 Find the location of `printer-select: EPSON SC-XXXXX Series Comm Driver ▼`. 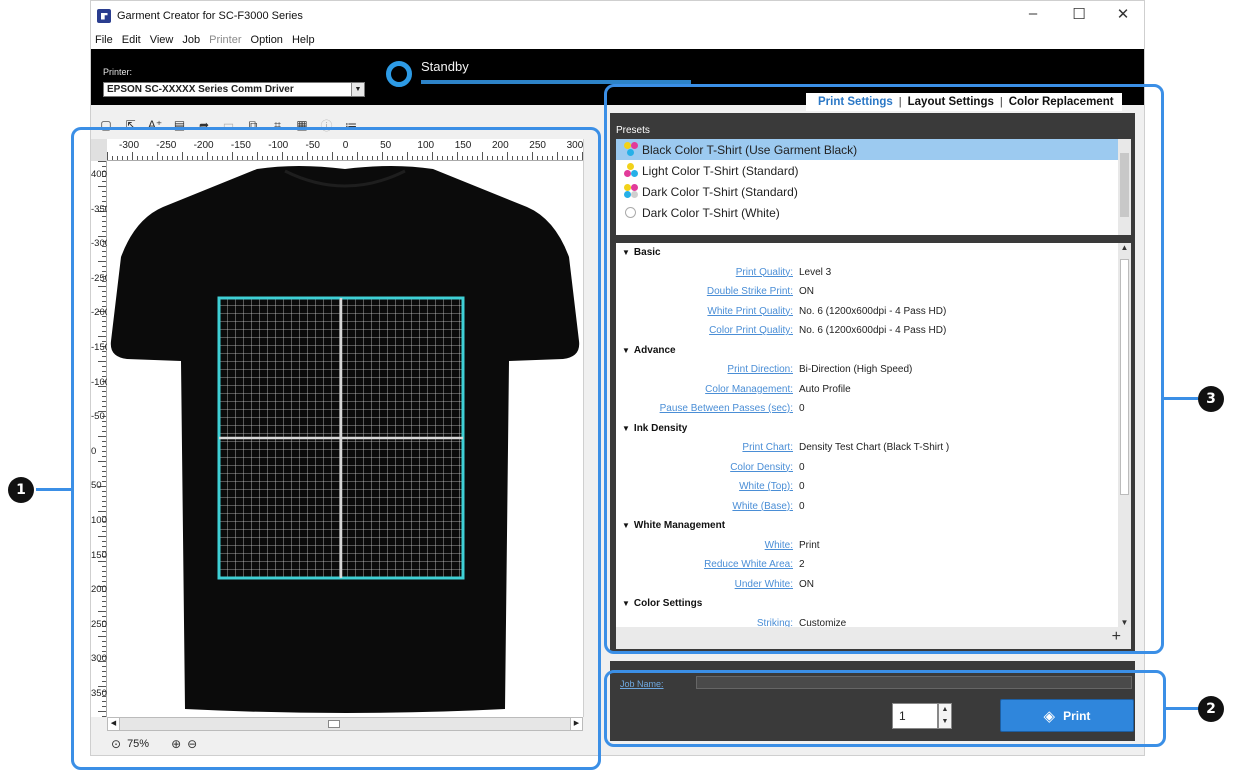

printer-select: EPSON SC-XXXXX Series Comm Driver ▼ is located at coordinates (234, 89).